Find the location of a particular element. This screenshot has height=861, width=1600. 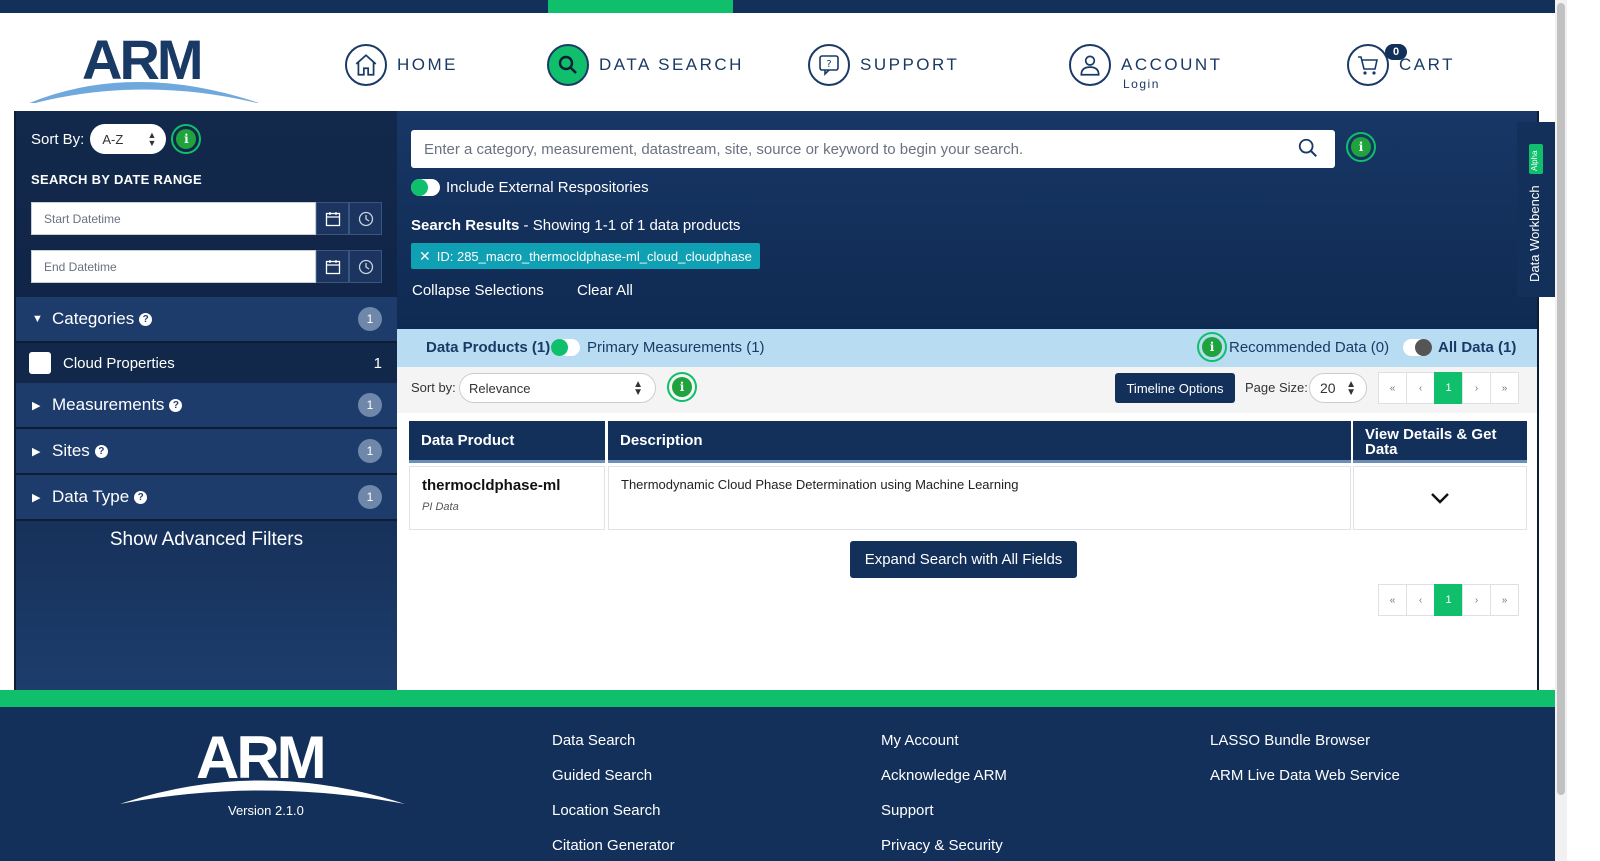

facet-sites-count: 1 is located at coordinates (370, 451).